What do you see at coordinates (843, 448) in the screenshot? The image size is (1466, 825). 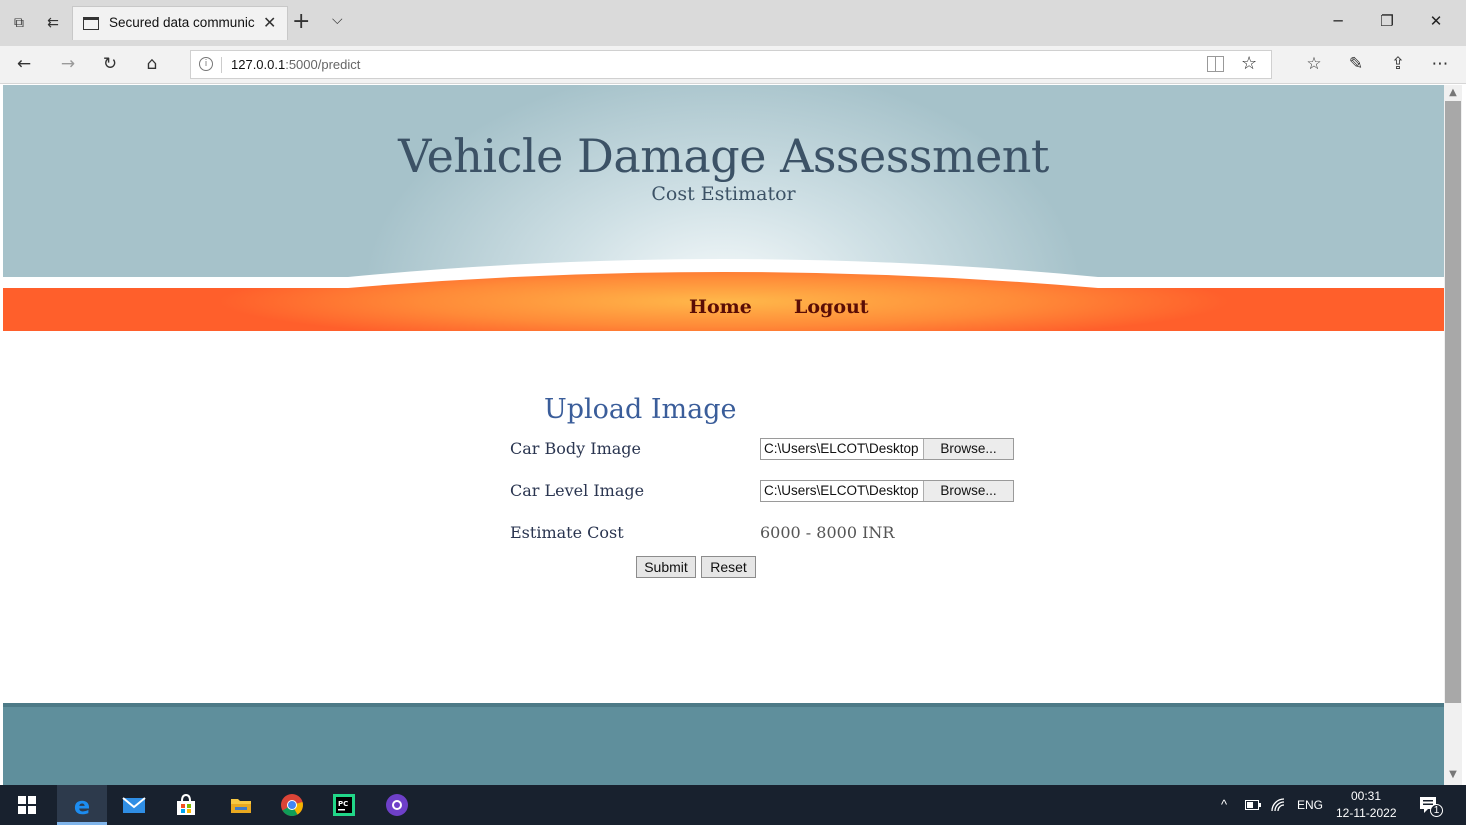 I see `car-body-file-path: C:\Users\ELCOT\Desktop` at bounding box center [843, 448].